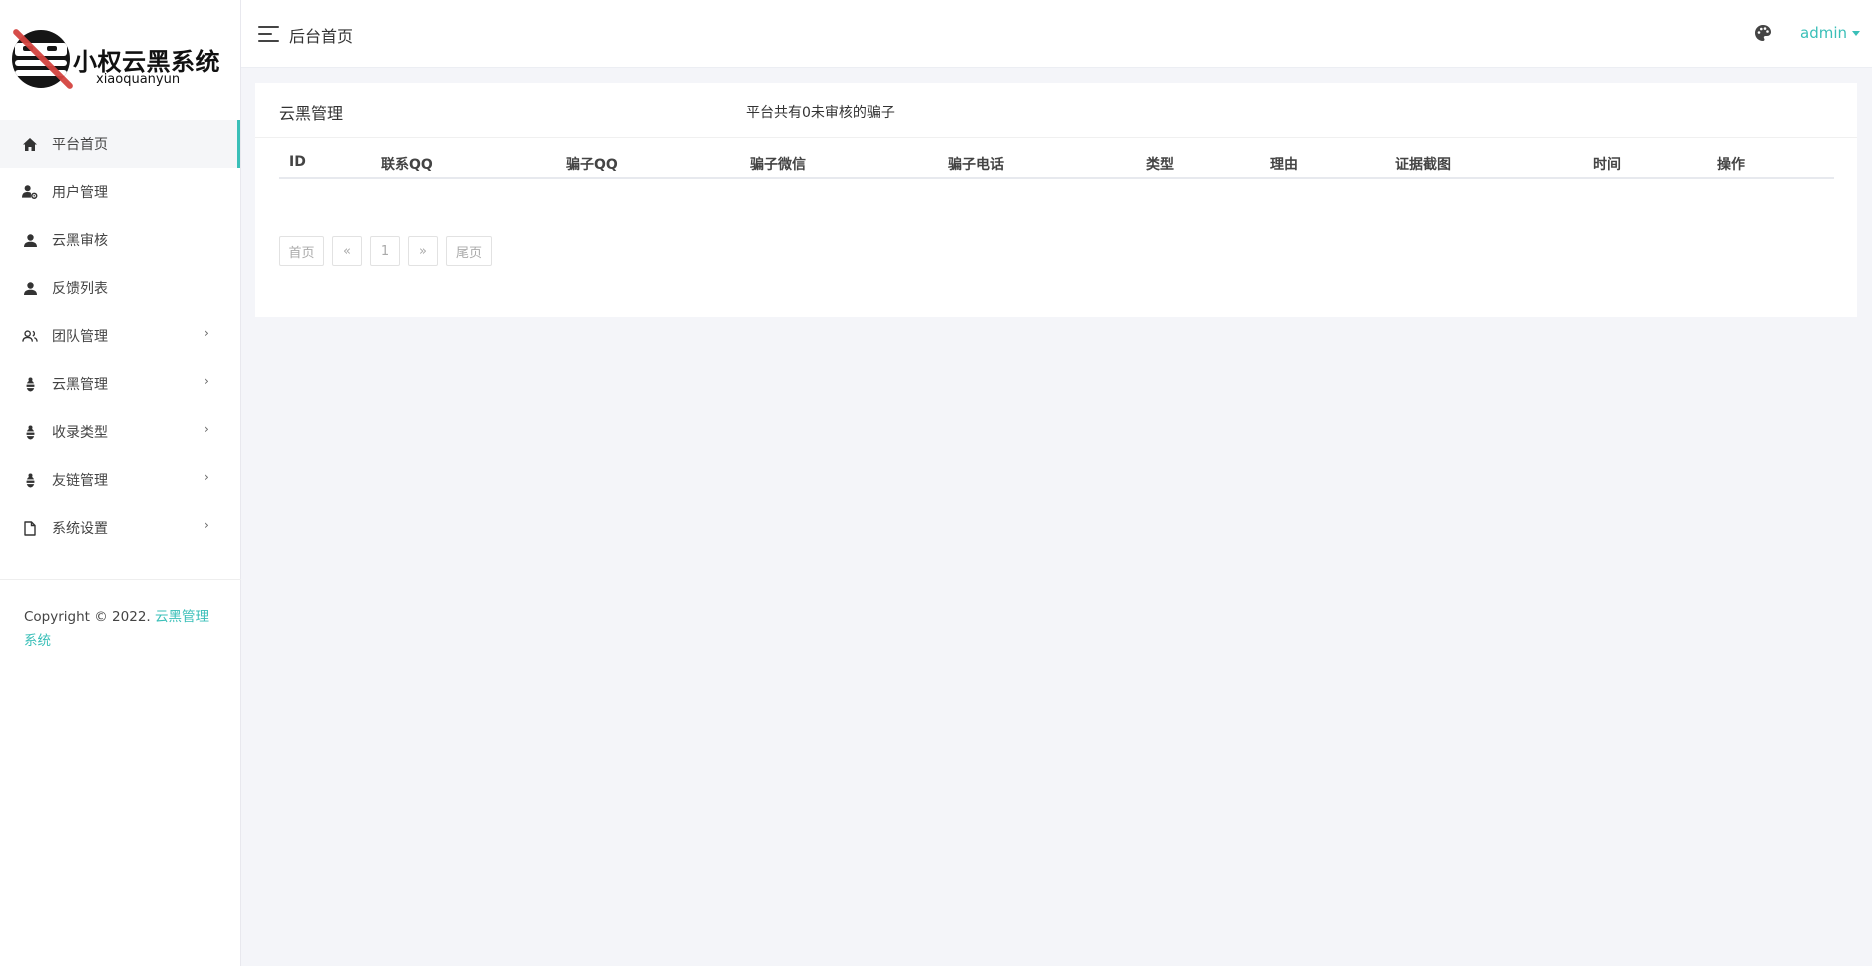  I want to click on sidebar-item-team: 团队管理 ›, so click(120, 336).